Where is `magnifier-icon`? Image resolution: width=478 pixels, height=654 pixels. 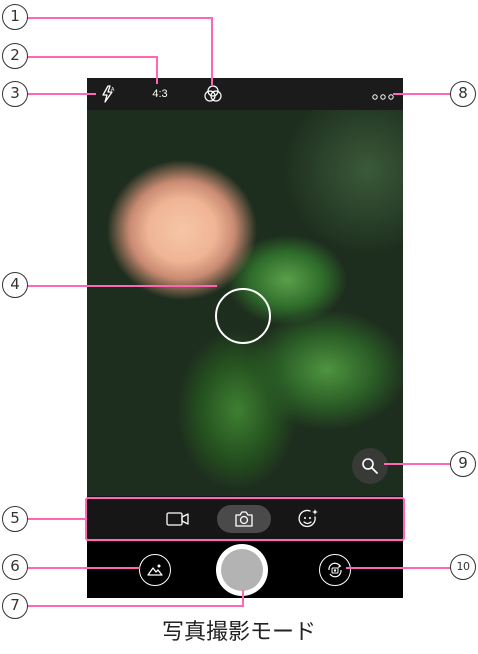
magnifier-icon is located at coordinates (370, 466).